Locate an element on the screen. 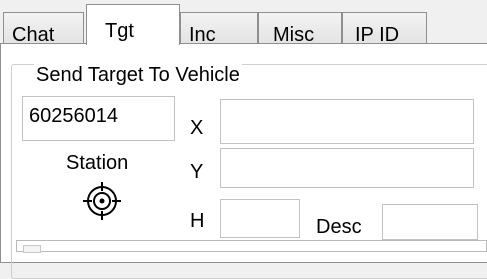 The image size is (487, 279). tab-tgt: Tgt is located at coordinates (133, 24).